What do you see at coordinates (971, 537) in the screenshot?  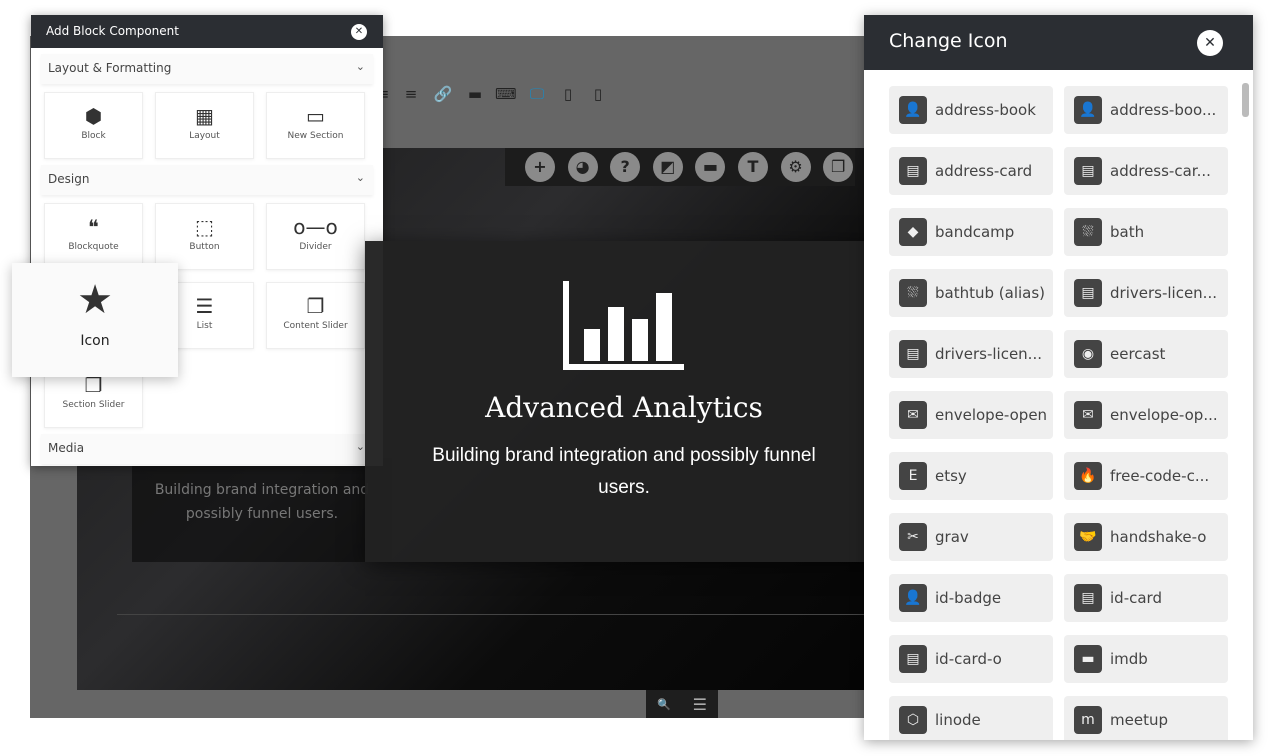 I see `icon-option: ✂ grav` at bounding box center [971, 537].